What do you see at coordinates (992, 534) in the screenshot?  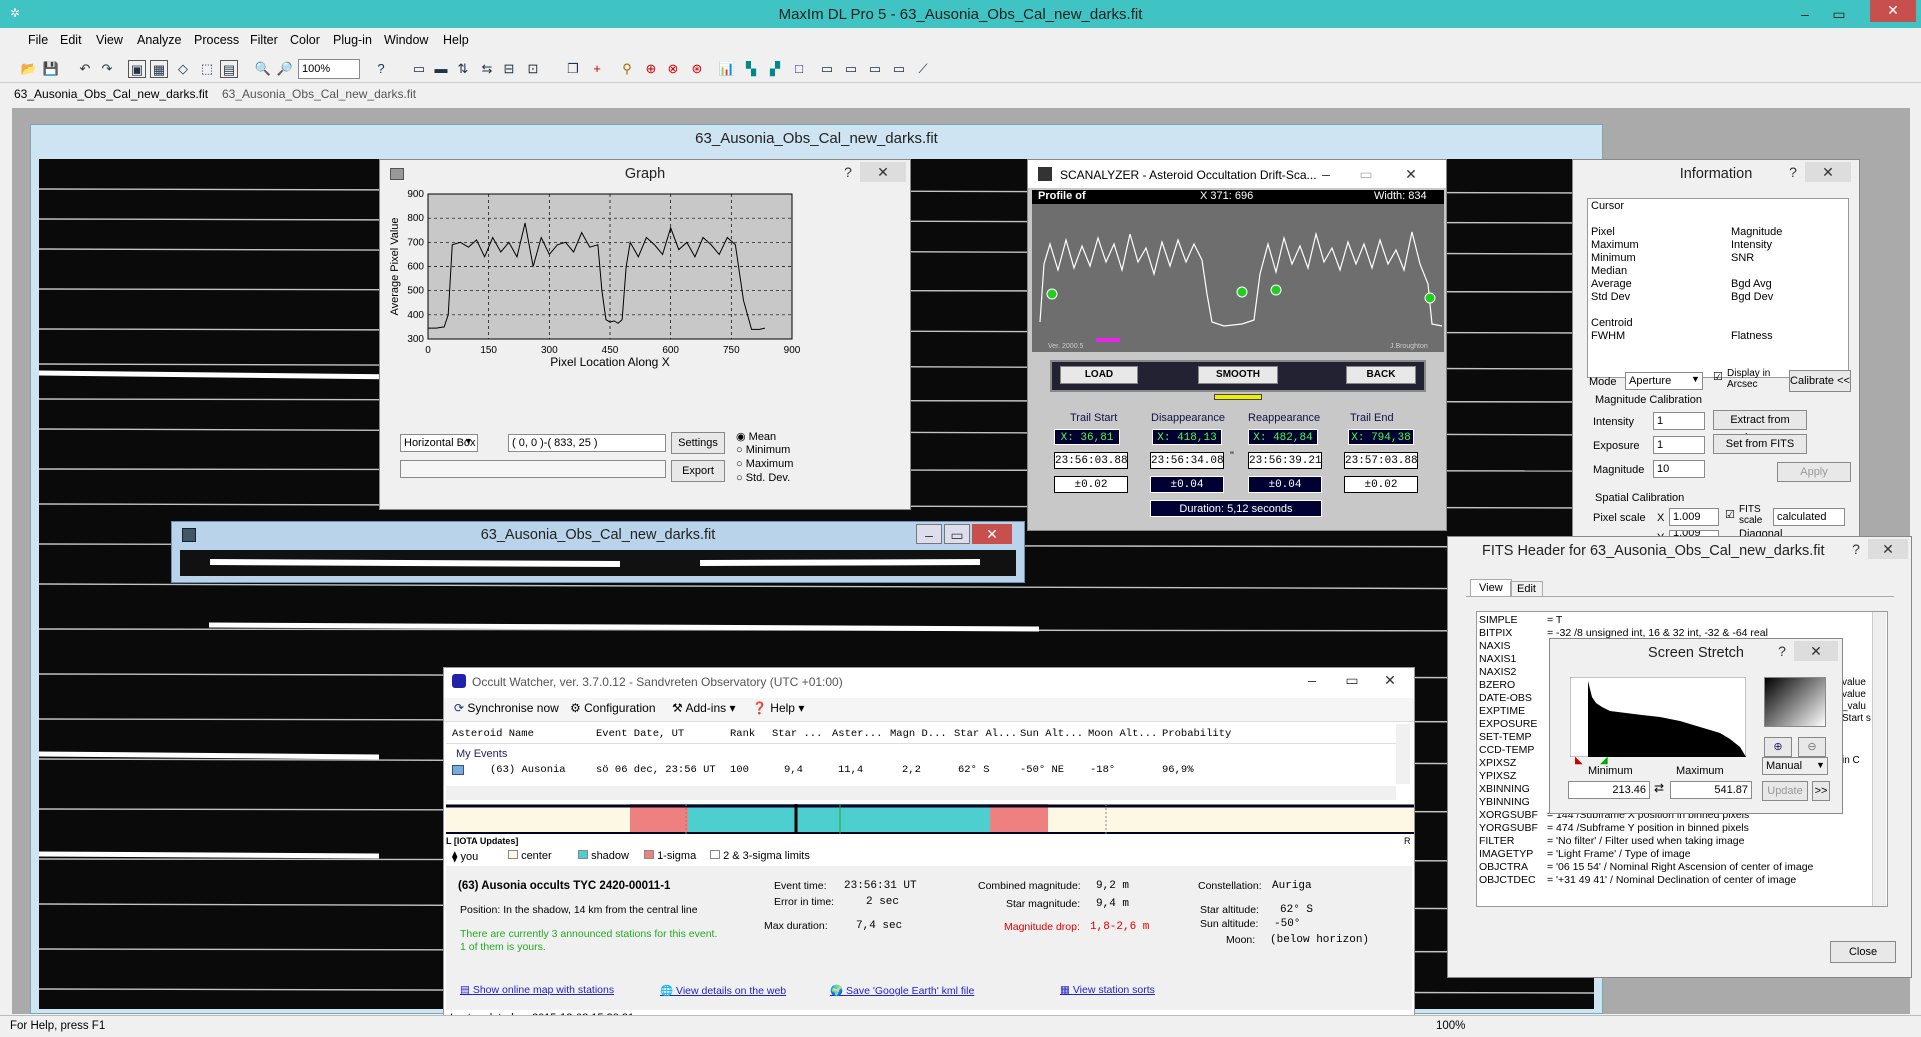 I see `strip-close-button: ✕` at bounding box center [992, 534].